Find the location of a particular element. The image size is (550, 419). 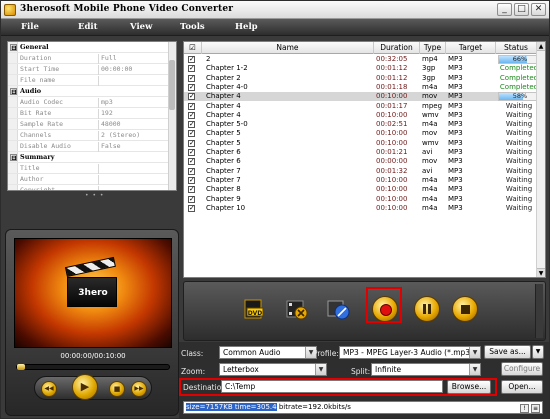

splitter-grip: • • • is located at coordinates (94, 195).